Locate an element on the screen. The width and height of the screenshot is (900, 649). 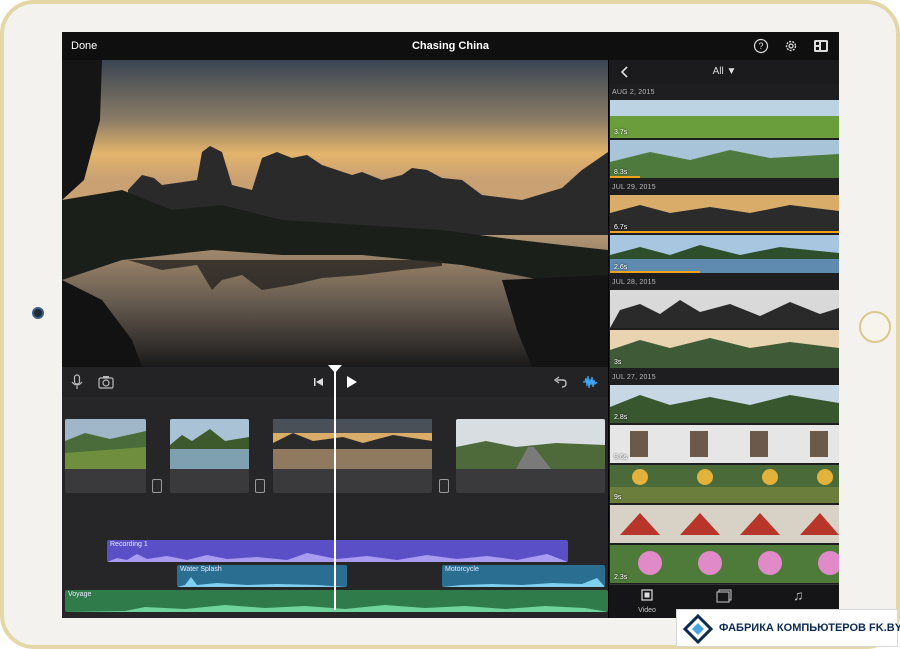
media-clip: 3.7s is located at coordinates (724, 119).